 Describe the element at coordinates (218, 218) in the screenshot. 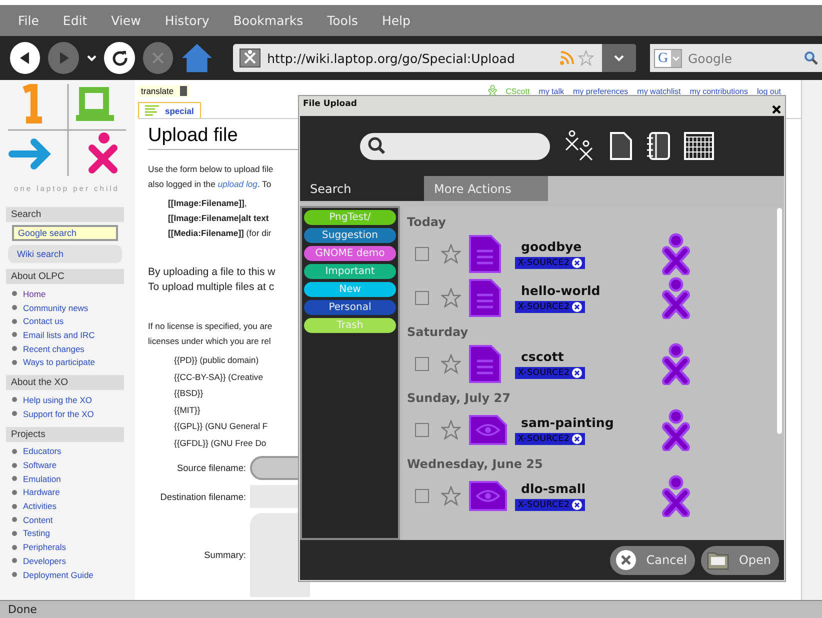

I see `syntax-example: [[Image:Filename|alt text` at that location.